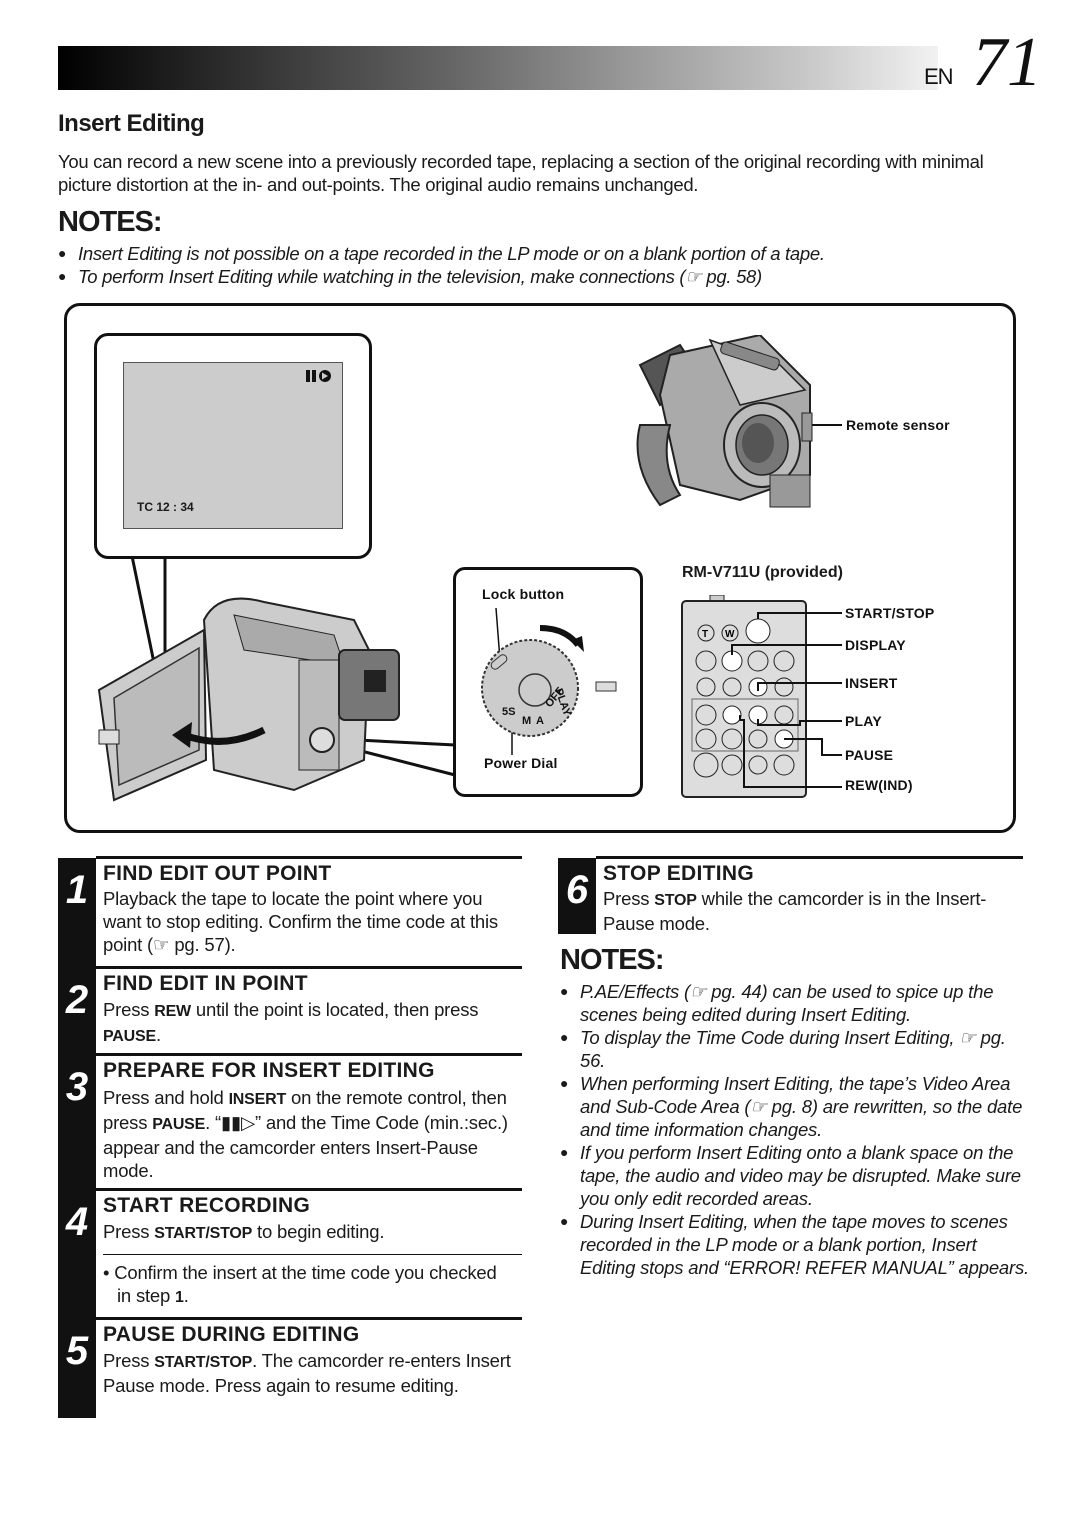 The height and width of the screenshot is (1533, 1080). What do you see at coordinates (890, 613) in the screenshot?
I see `remote-label-start-stop: START/STOP` at bounding box center [890, 613].